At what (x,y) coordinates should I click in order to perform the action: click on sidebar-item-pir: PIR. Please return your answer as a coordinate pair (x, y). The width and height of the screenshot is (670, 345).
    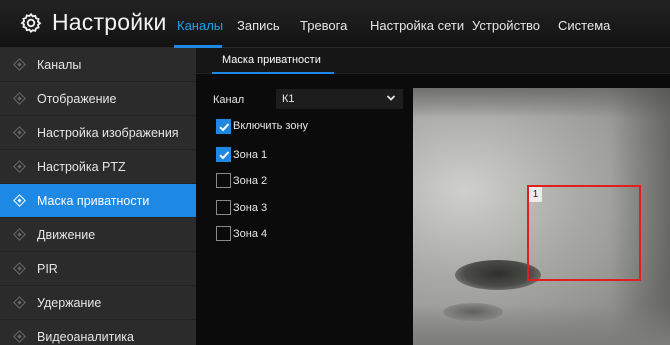
    Looking at the image, I should click on (98, 269).